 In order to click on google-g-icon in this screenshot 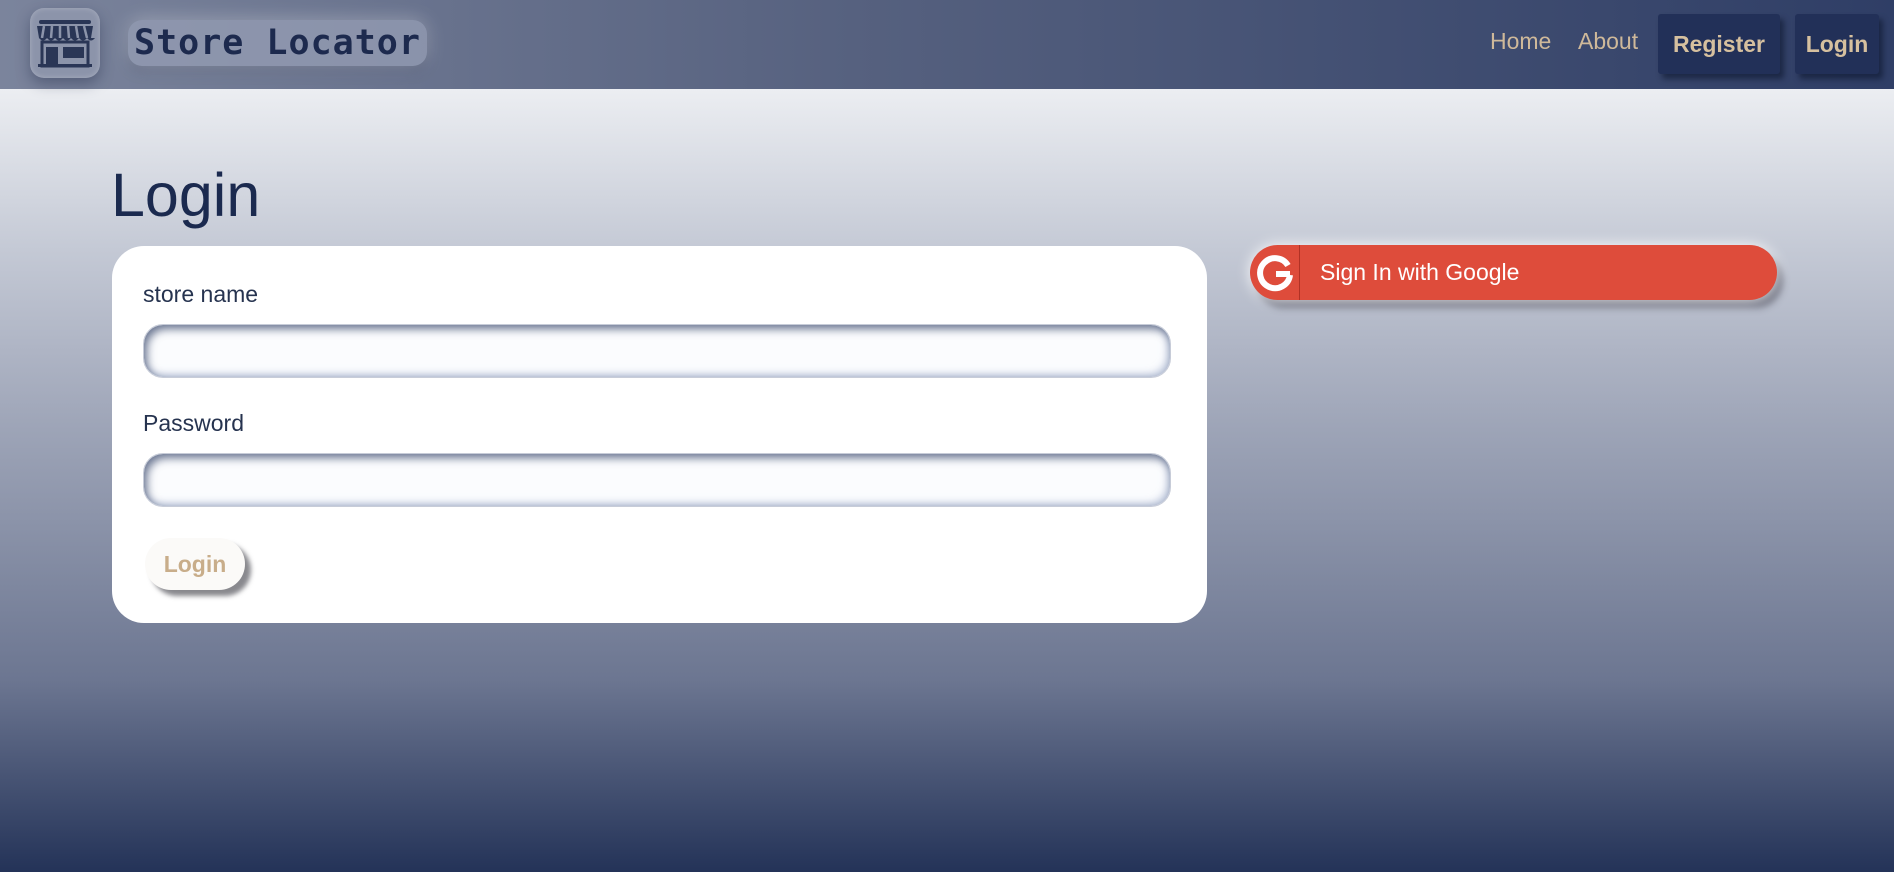, I will do `click(1275, 272)`.